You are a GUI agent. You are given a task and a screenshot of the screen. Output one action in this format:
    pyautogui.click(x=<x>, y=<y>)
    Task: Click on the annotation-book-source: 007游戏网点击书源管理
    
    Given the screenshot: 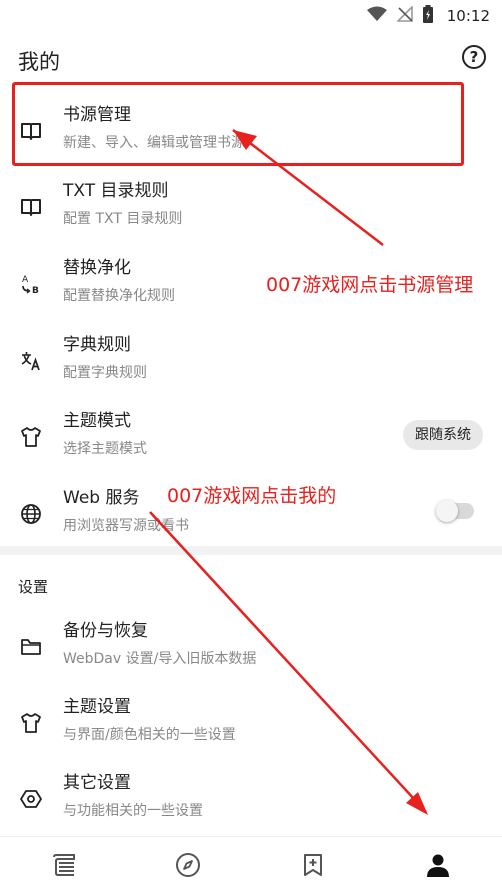 What is the action you would take?
    pyautogui.click(x=370, y=285)
    